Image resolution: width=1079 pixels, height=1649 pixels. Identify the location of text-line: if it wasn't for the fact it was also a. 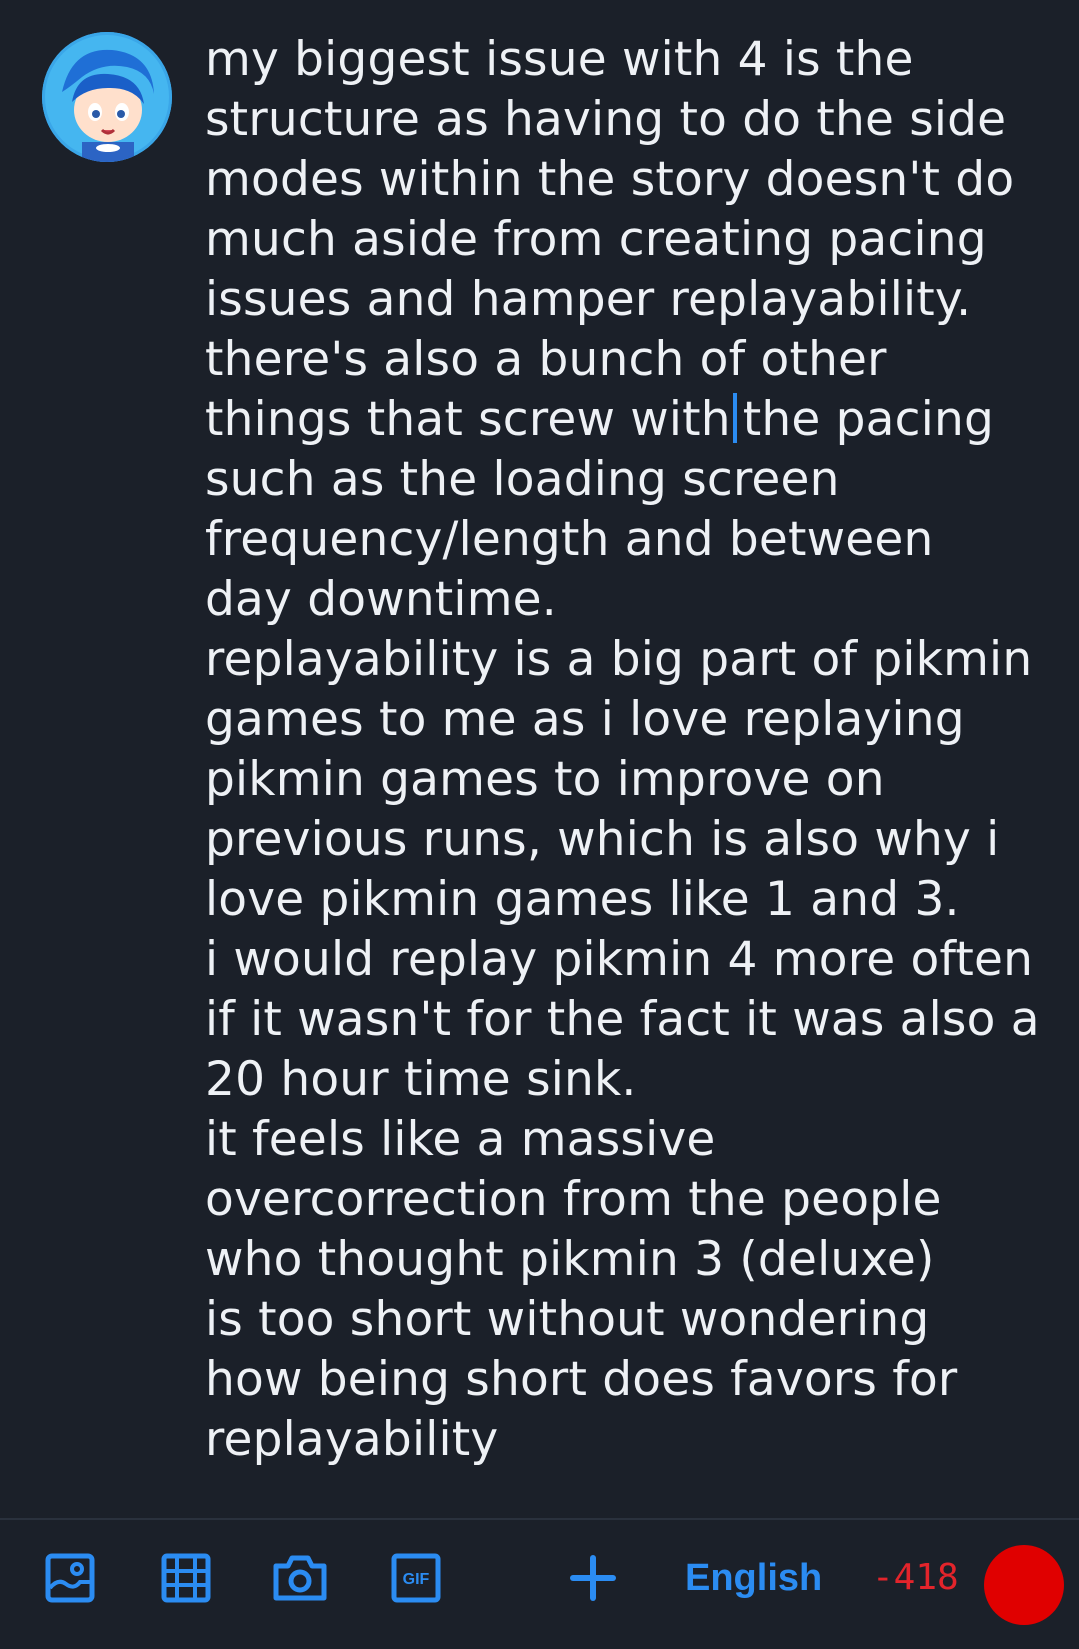
(622, 1019).